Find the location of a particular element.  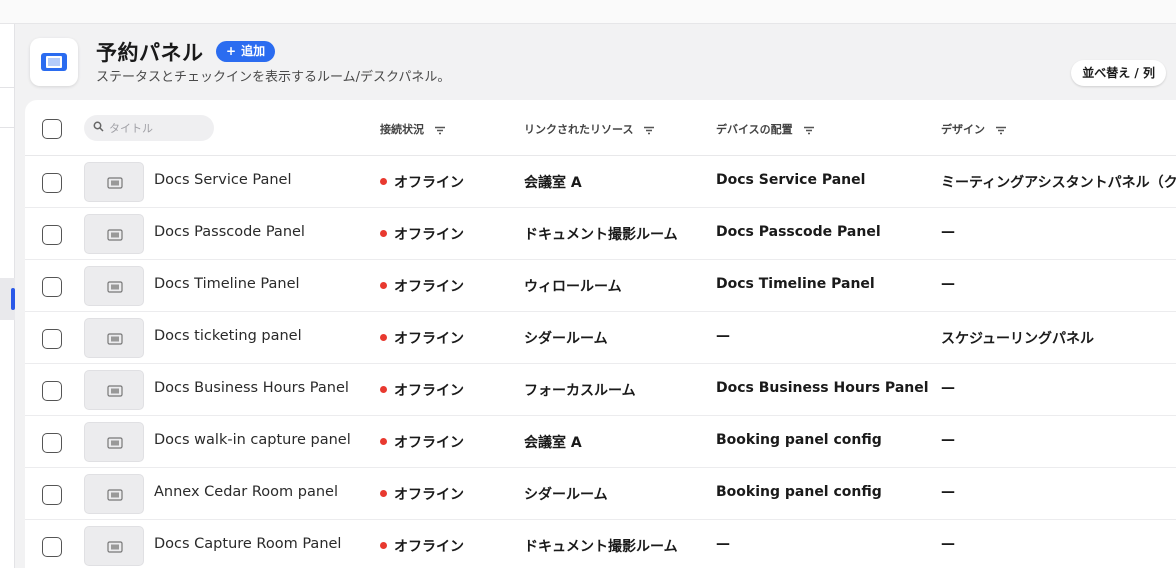

add-button-label: 追加 is located at coordinates (253, 51).